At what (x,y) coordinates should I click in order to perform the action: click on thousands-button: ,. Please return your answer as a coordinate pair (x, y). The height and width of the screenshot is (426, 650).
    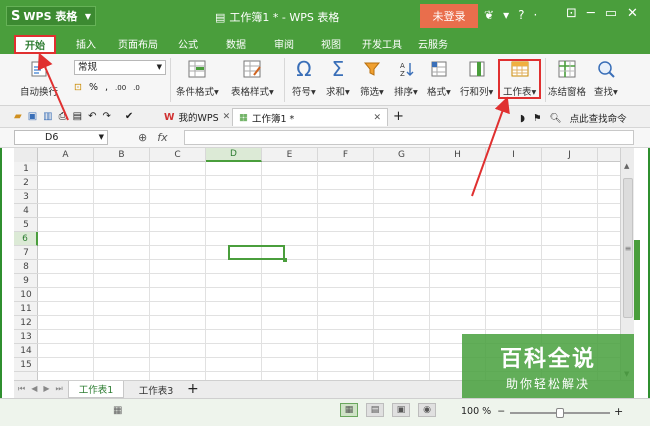
    Looking at the image, I should click on (106, 87).